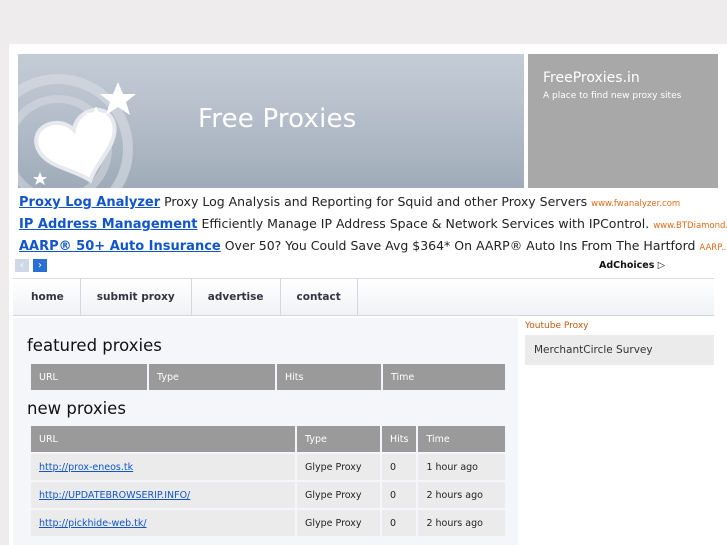 This screenshot has height=545, width=727. I want to click on site-title: Free Proxies, so click(277, 119).